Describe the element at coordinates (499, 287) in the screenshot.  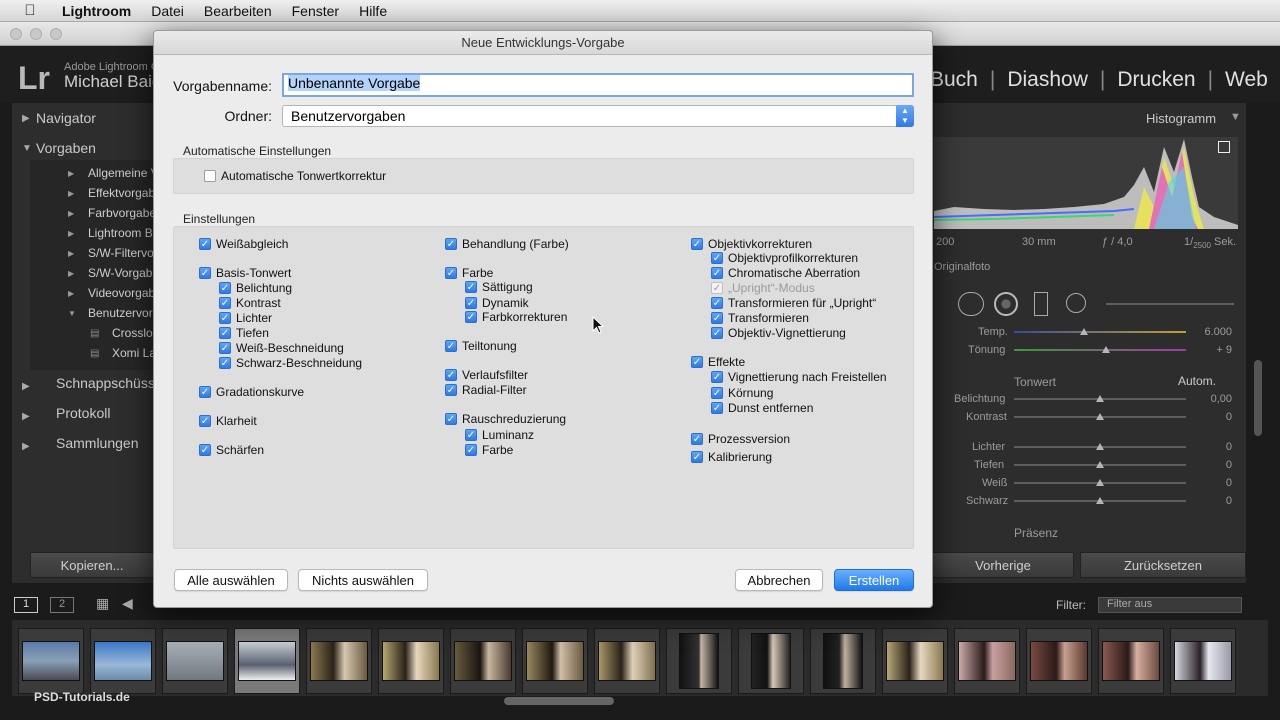
I see `checkbox-saettigung: ✓ Sättigung` at that location.